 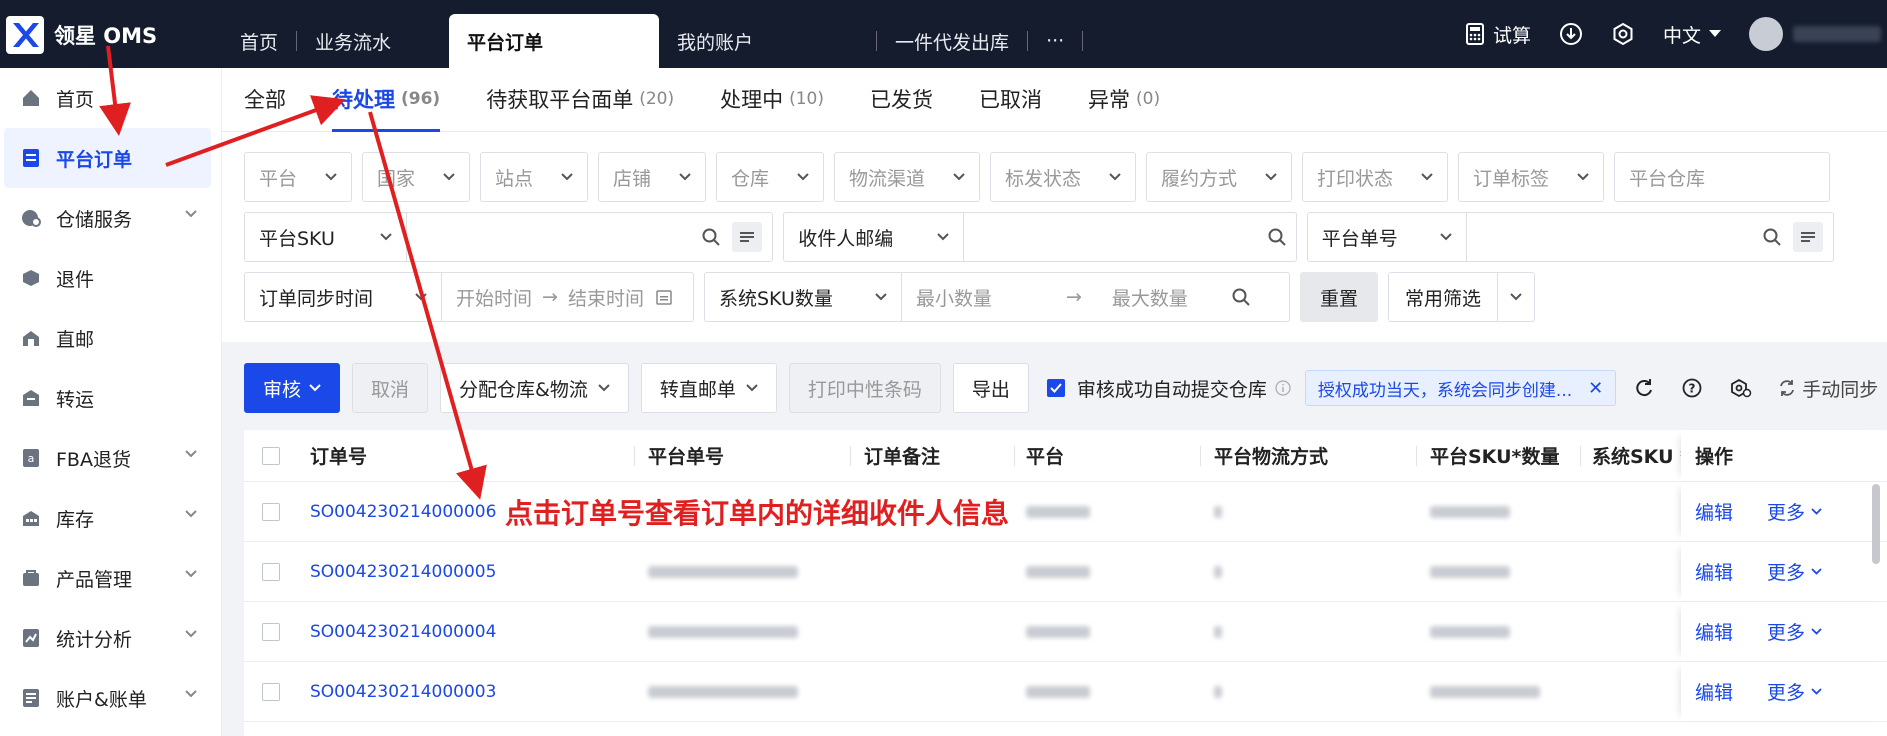 I want to click on order-no-link: SO004230214000004, so click(x=403, y=632).